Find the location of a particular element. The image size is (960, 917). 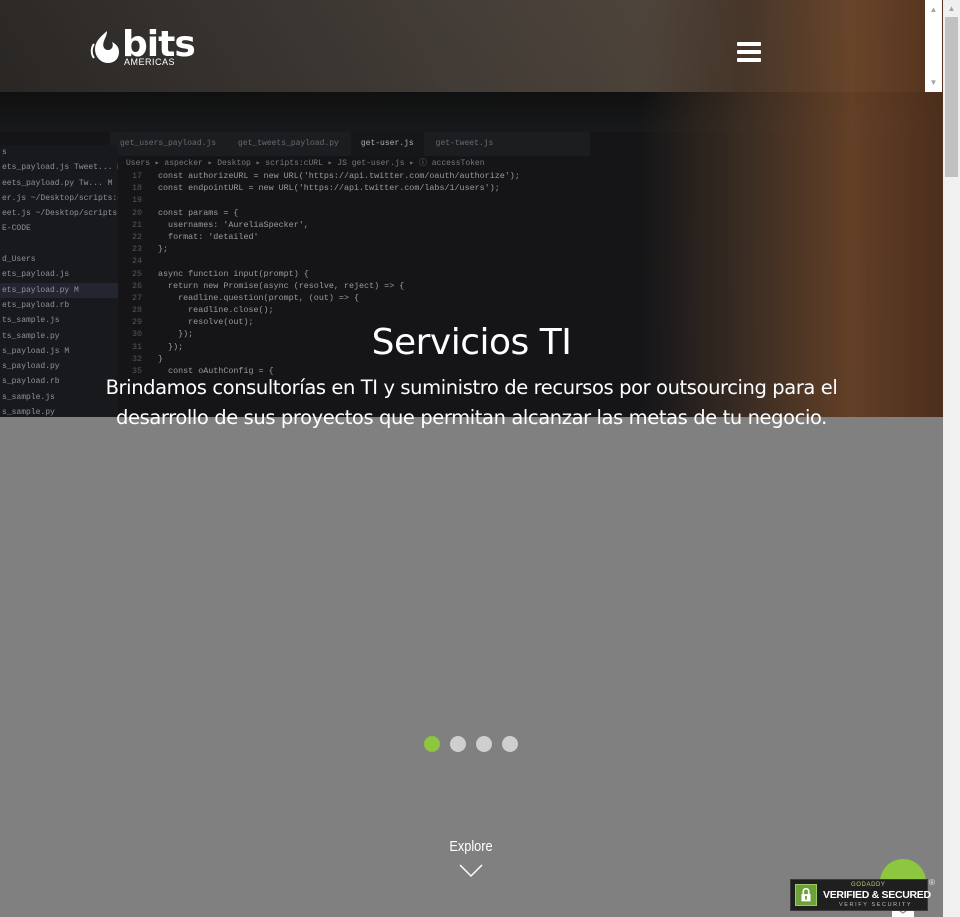

explore-link: Explore is located at coordinates (471, 846).